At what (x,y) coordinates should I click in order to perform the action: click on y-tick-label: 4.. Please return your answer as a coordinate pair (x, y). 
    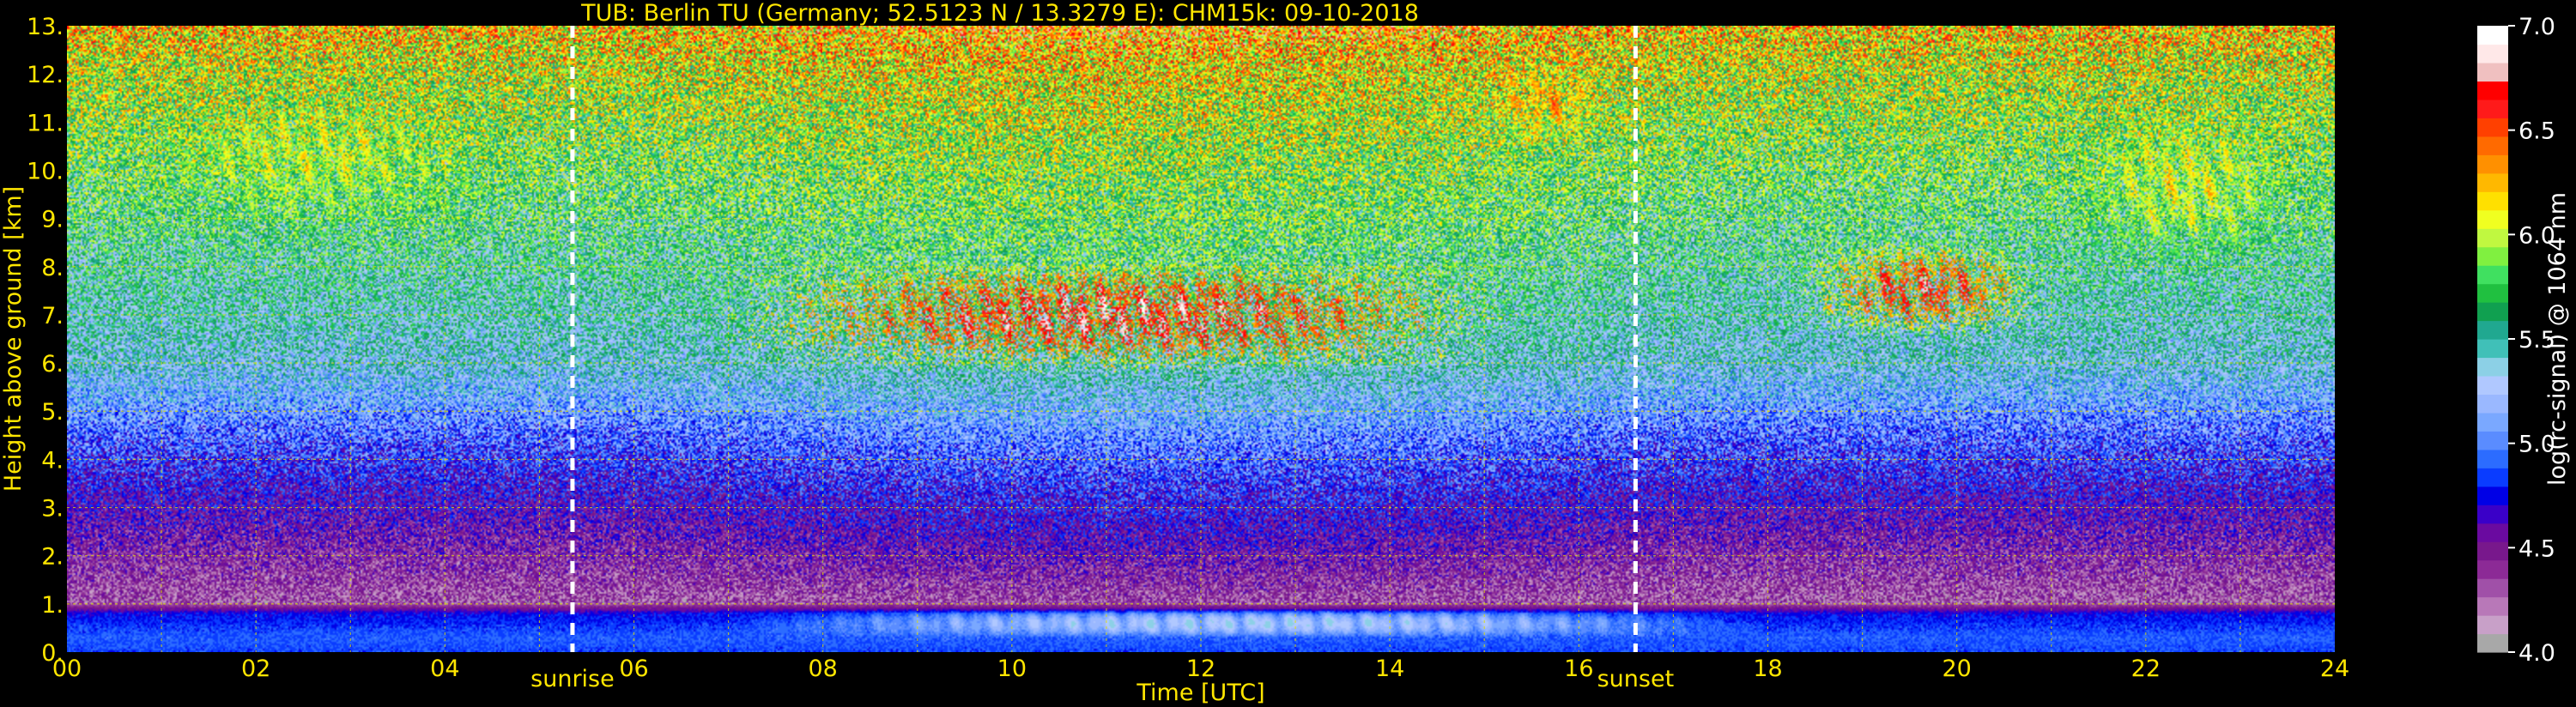
    Looking at the image, I should click on (52, 460).